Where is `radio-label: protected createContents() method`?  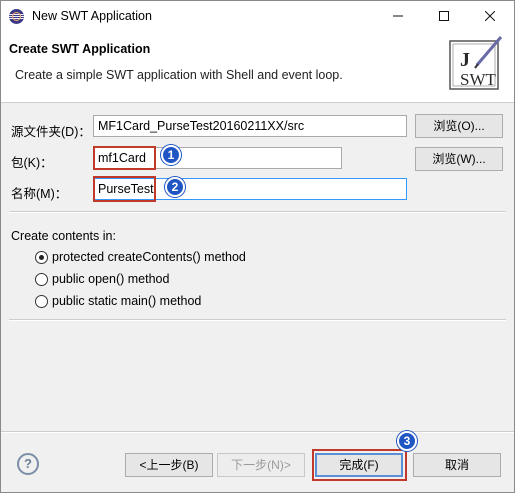
radio-label: protected createContents() method is located at coordinates (149, 257).